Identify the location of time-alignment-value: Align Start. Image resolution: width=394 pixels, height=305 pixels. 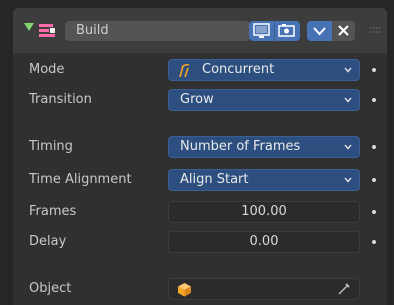
(214, 179).